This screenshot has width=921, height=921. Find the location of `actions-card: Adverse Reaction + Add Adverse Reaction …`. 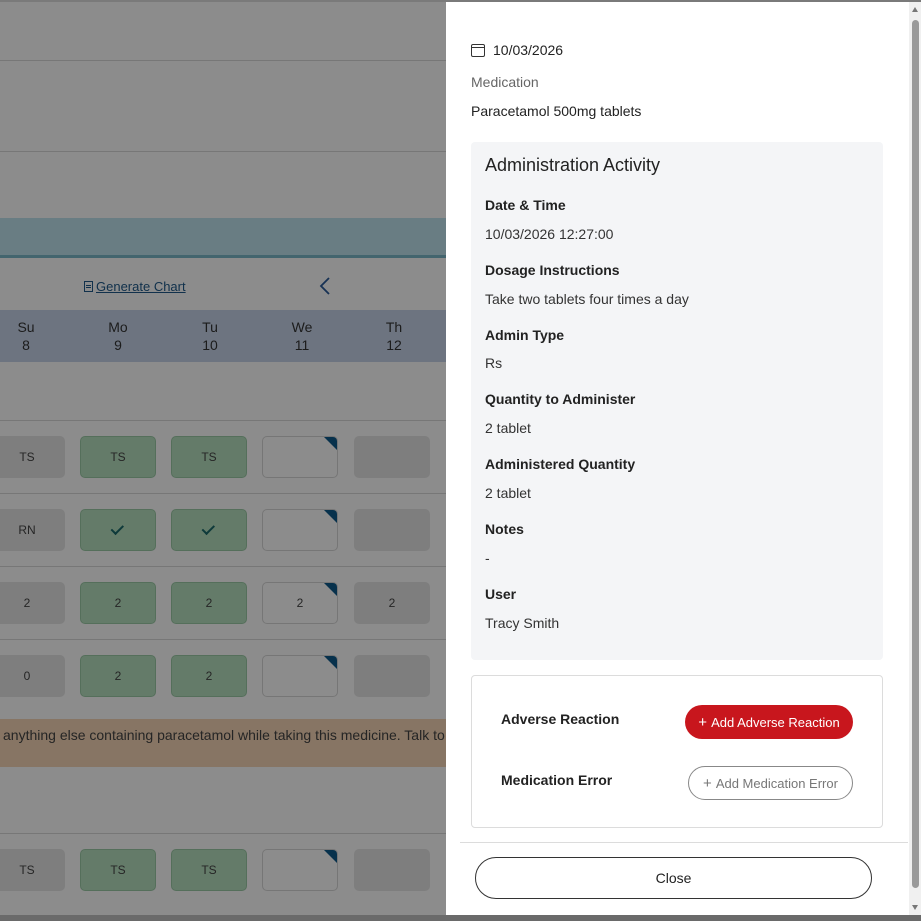

actions-card: Adverse Reaction + Add Adverse Reaction … is located at coordinates (677, 751).